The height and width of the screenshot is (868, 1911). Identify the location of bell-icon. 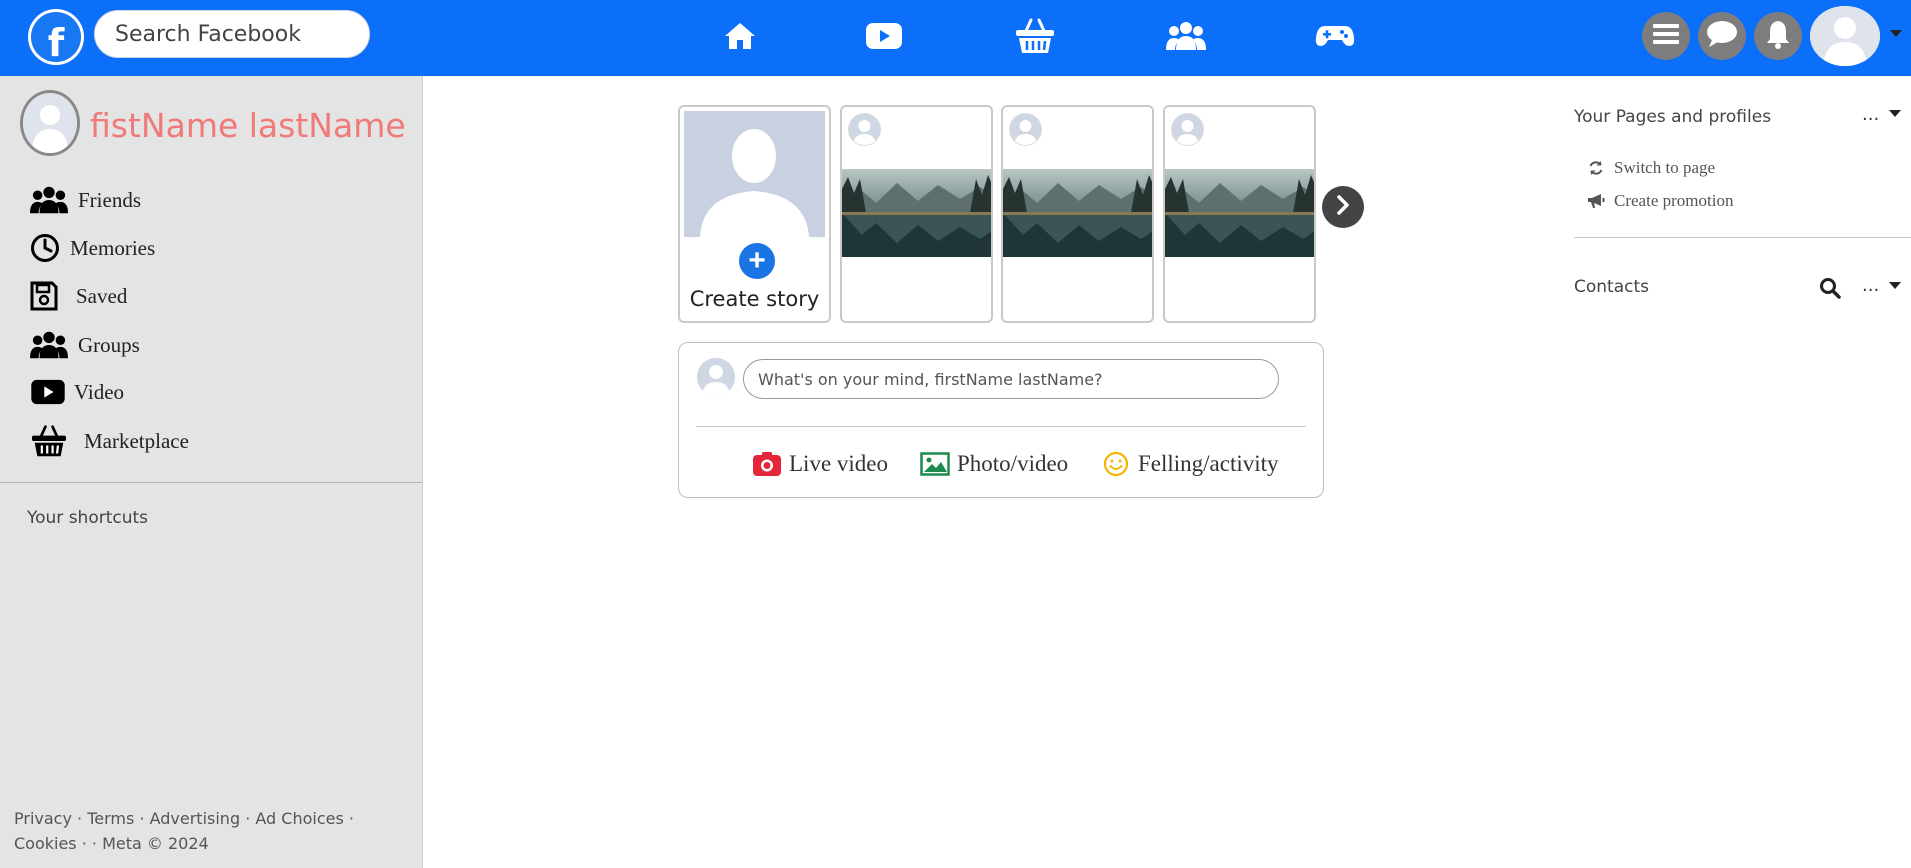
(1778, 36).